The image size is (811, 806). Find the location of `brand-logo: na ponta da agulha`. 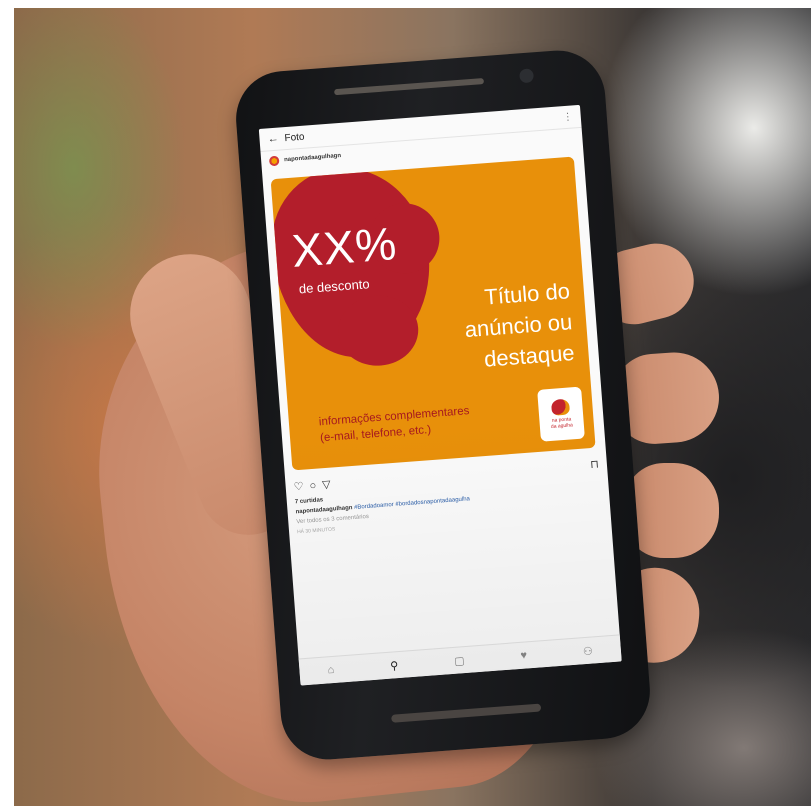

brand-logo: na ponta da agulha is located at coordinates (561, 414).